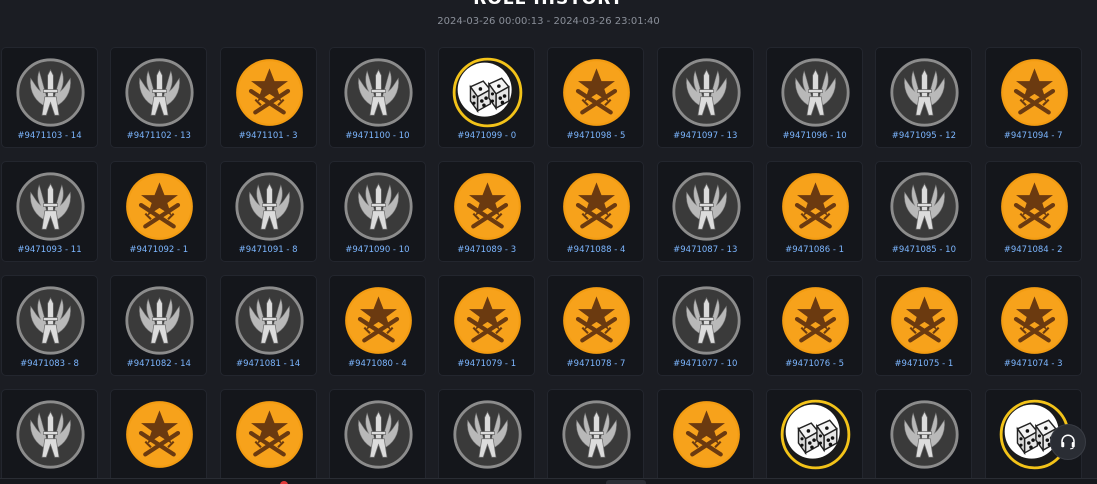  What do you see at coordinates (548, 4) in the screenshot?
I see `page-title: ROLL HISTORY` at bounding box center [548, 4].